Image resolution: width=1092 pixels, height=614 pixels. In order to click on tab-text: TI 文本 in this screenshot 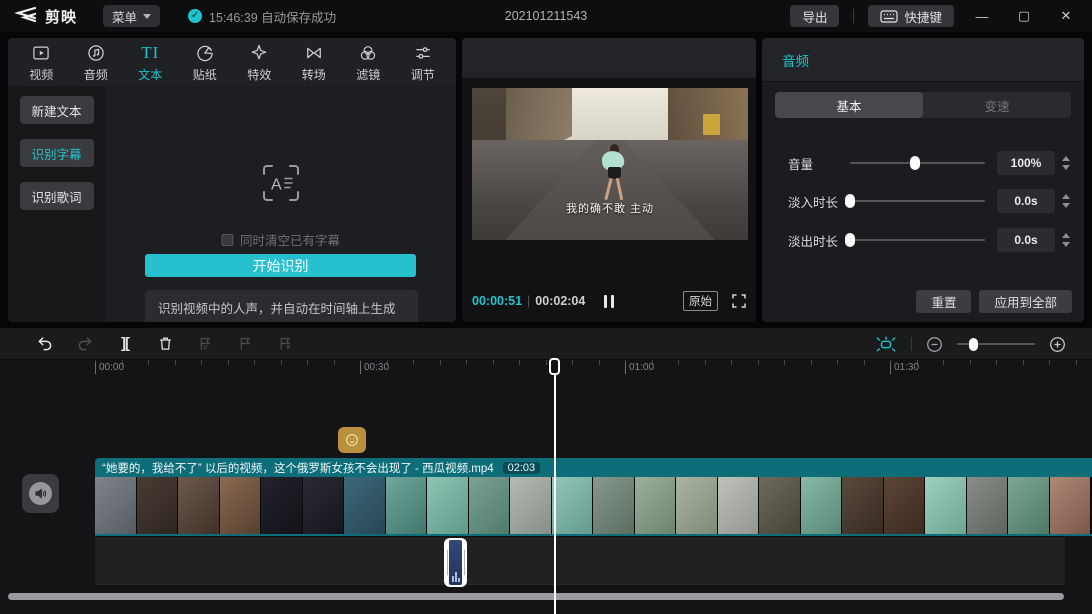, I will do `click(150, 62)`.